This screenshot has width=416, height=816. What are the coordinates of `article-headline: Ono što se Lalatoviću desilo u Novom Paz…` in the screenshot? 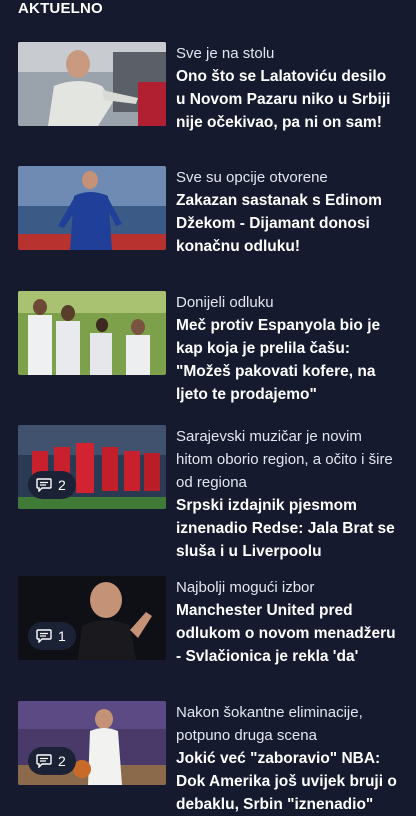 It's located at (287, 99).